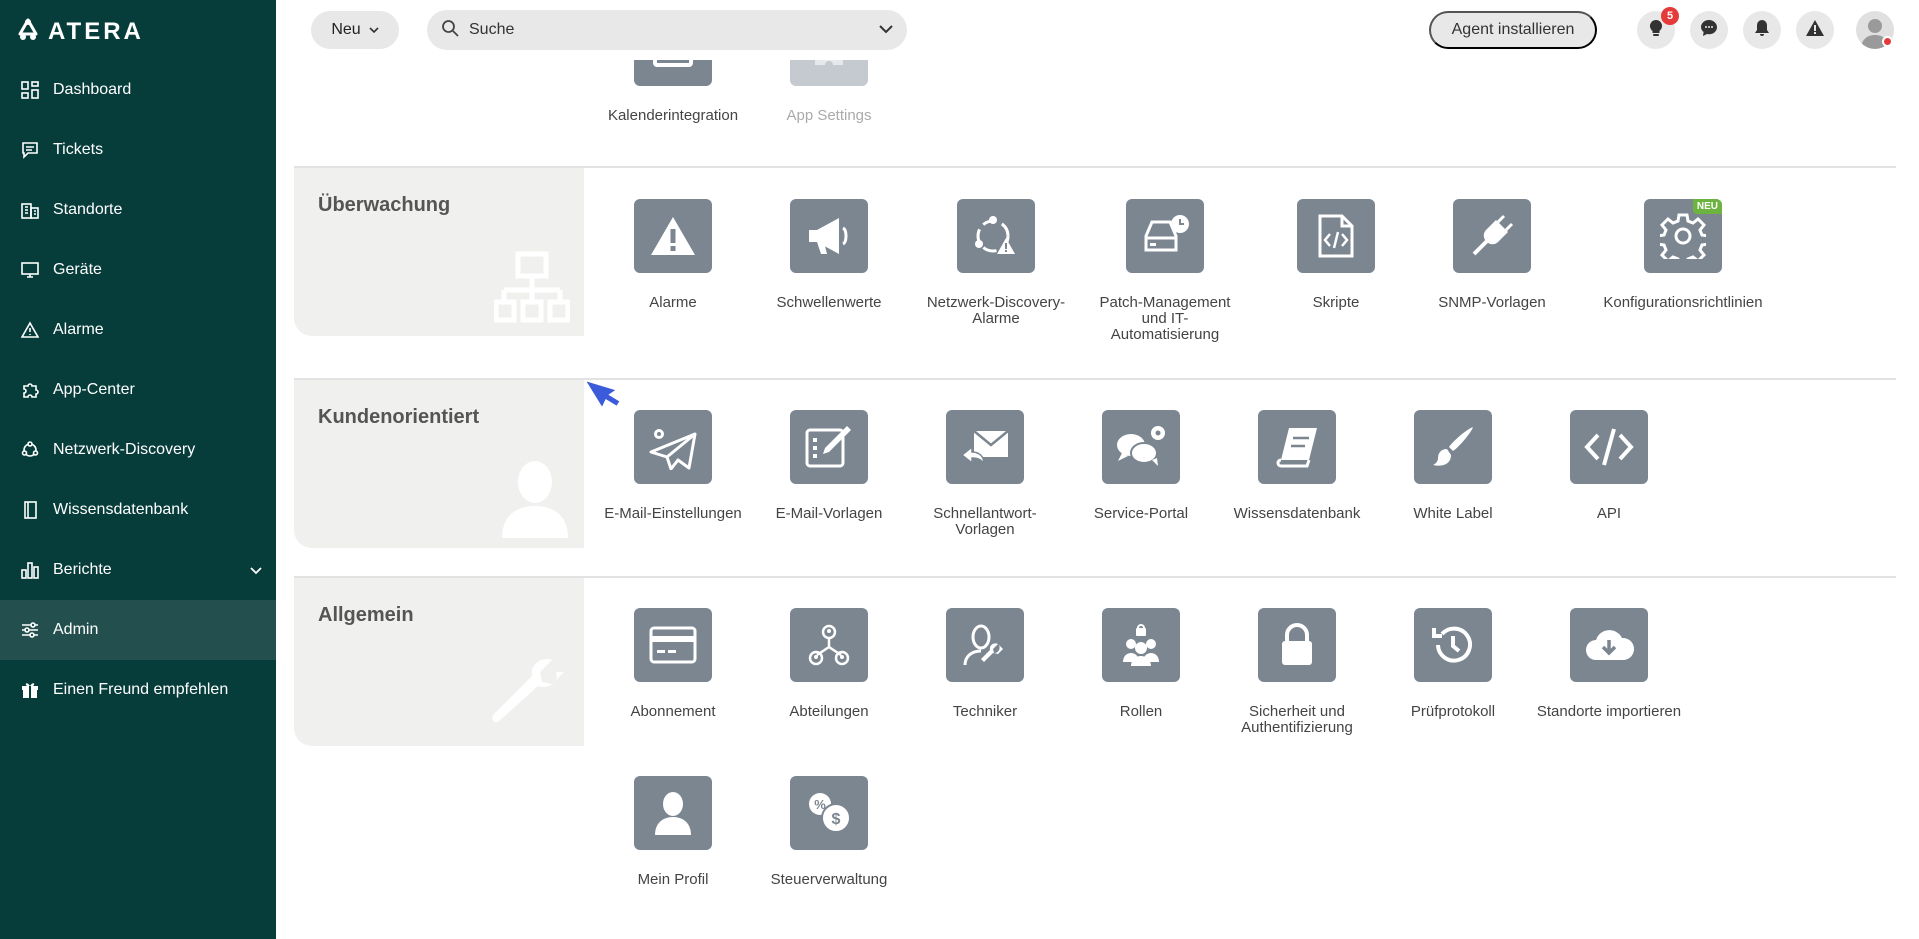  I want to click on tile-patch-management: Patch-Management und IT-Automatisierung, so click(1165, 271).